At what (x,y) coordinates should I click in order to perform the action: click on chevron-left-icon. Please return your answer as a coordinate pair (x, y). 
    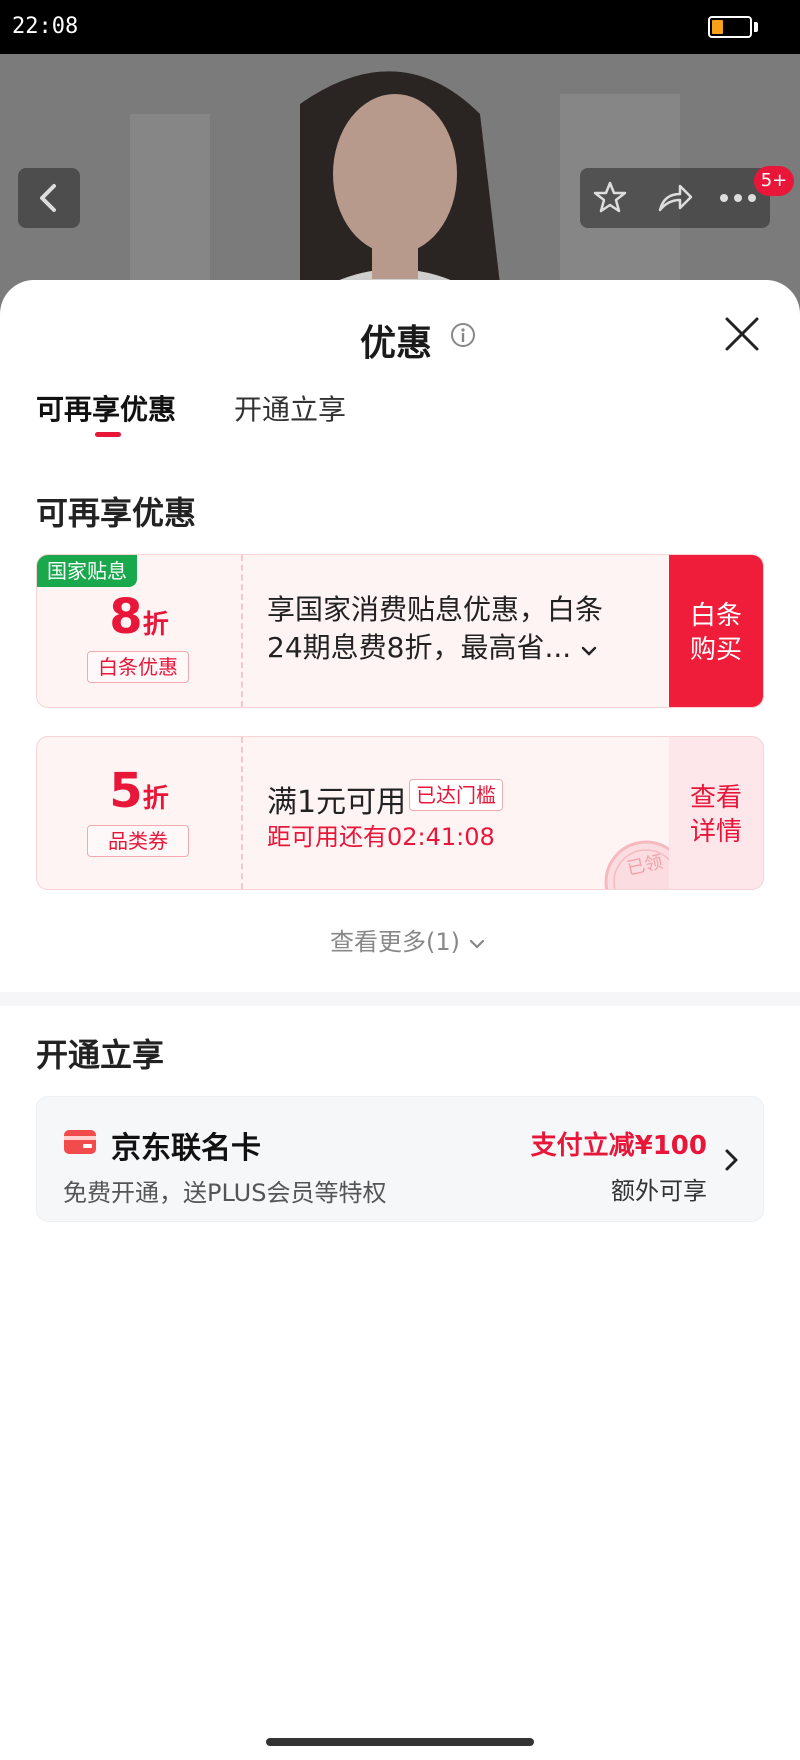
    Looking at the image, I should click on (48, 198).